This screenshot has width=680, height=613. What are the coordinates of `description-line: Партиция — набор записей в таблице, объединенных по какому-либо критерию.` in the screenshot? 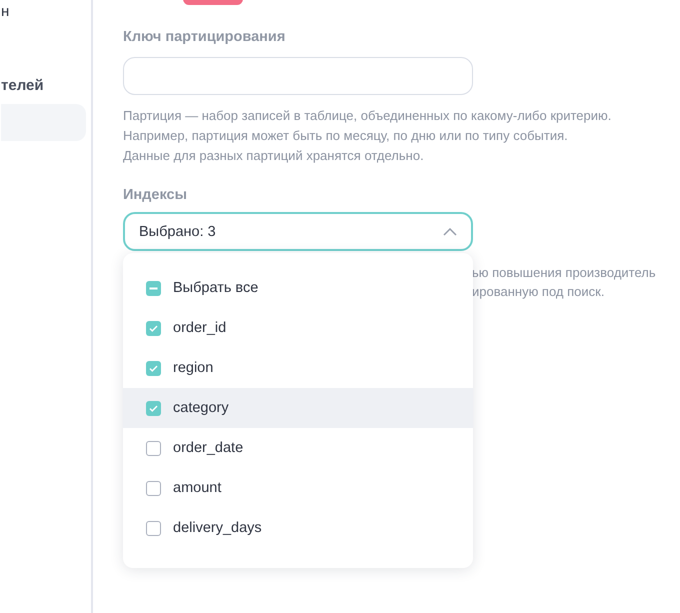 It's located at (367, 116).